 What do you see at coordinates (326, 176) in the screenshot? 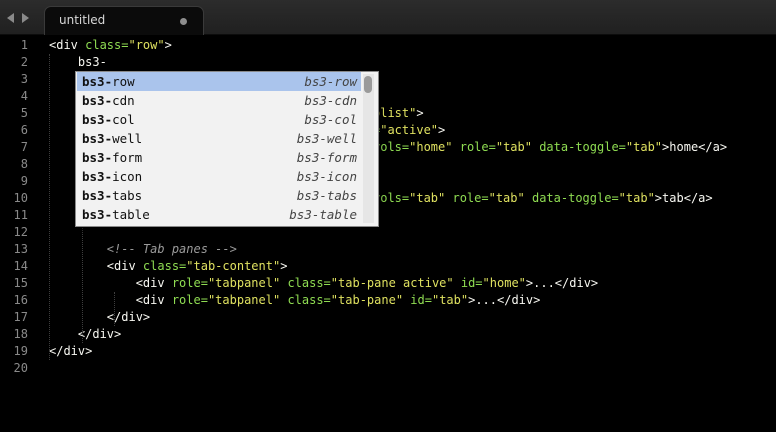
I see `autocomplete-hint: bs3-icon` at bounding box center [326, 176].